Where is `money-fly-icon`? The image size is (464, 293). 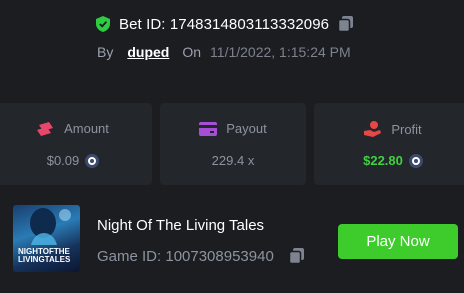
money-fly-icon is located at coordinates (45, 128).